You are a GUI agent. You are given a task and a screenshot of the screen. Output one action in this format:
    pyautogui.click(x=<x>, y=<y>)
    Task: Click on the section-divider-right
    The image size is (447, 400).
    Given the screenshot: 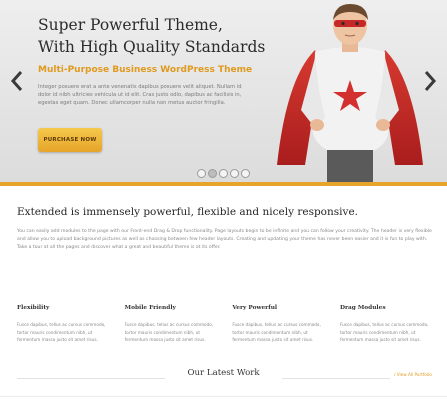 What is the action you would take?
    pyautogui.click(x=336, y=378)
    